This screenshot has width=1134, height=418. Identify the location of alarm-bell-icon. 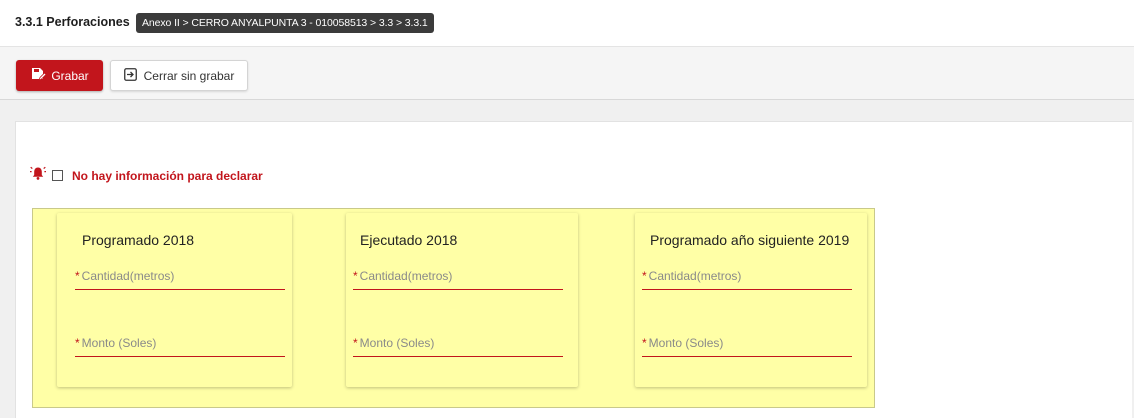
(38, 175).